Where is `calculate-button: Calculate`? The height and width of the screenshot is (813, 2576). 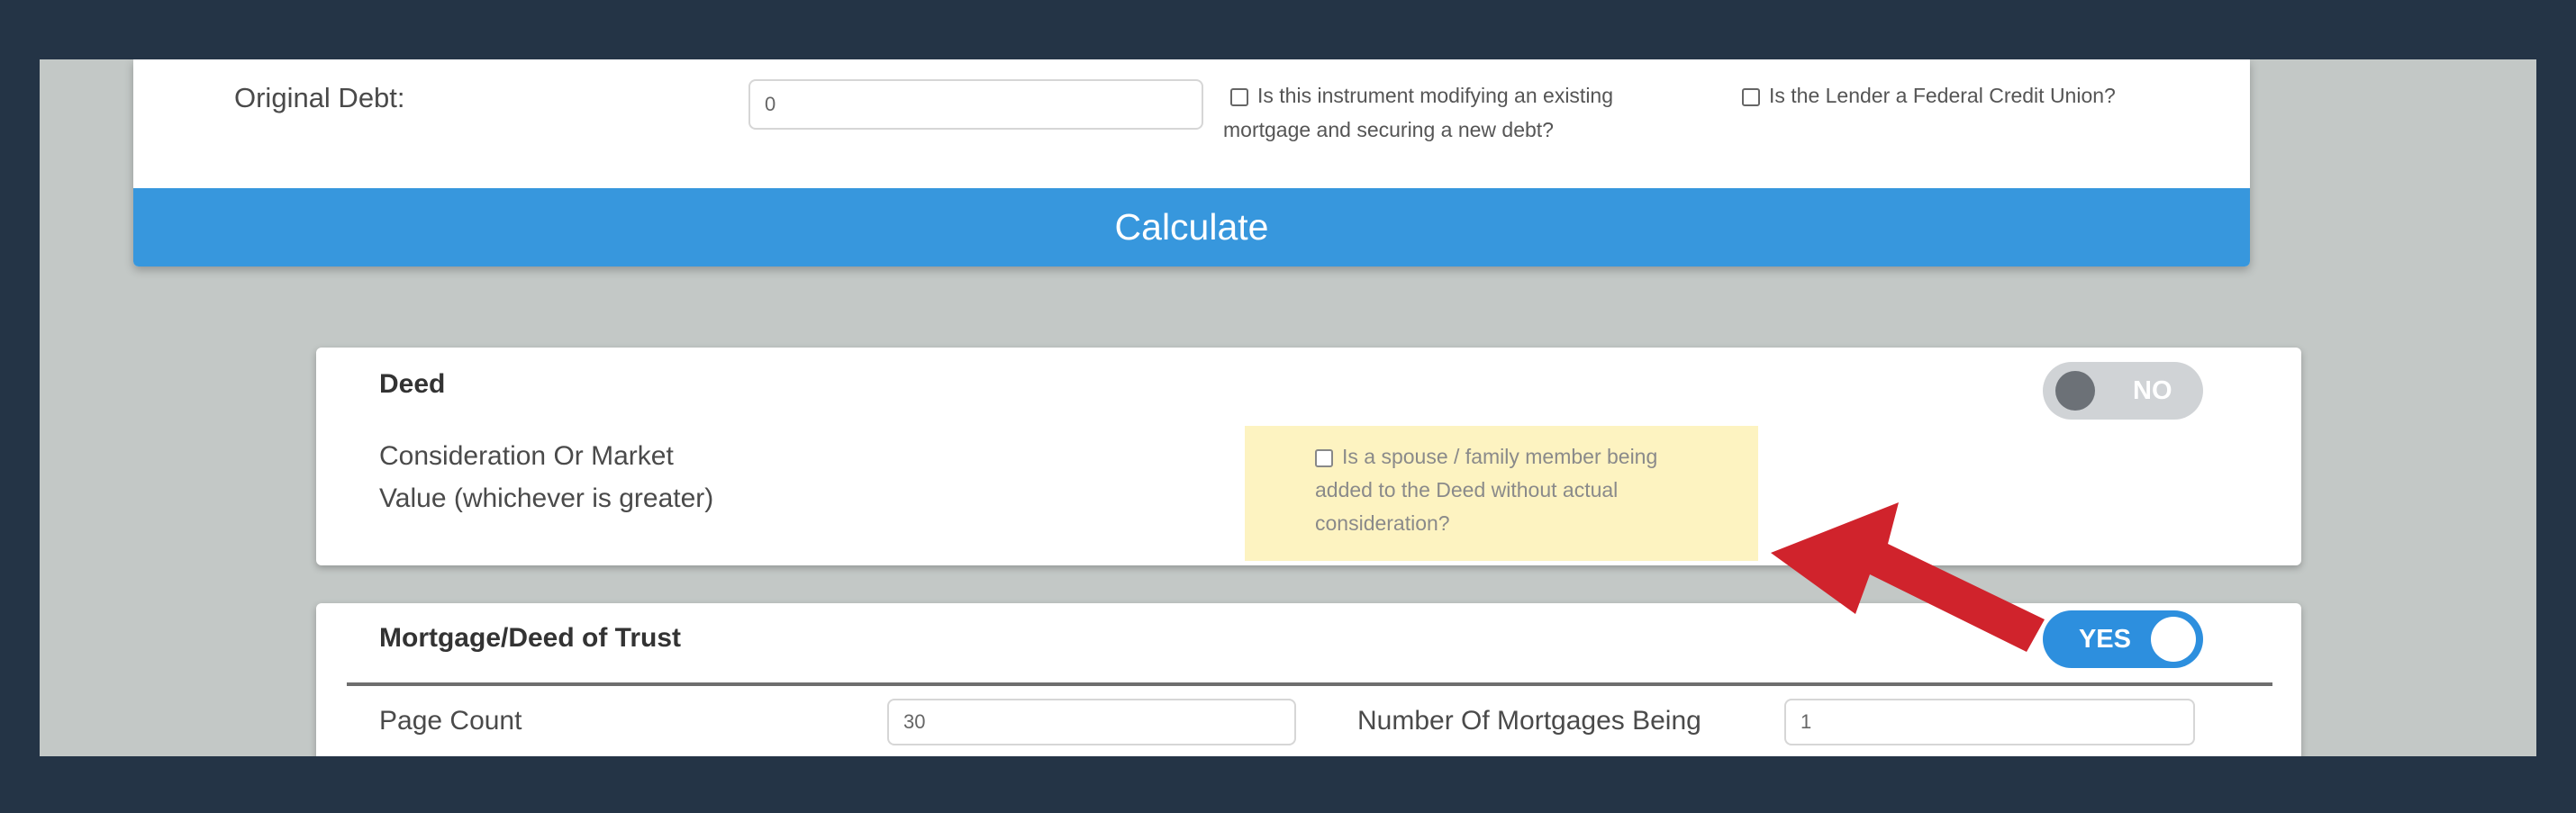
calculate-button: Calculate is located at coordinates (1191, 227).